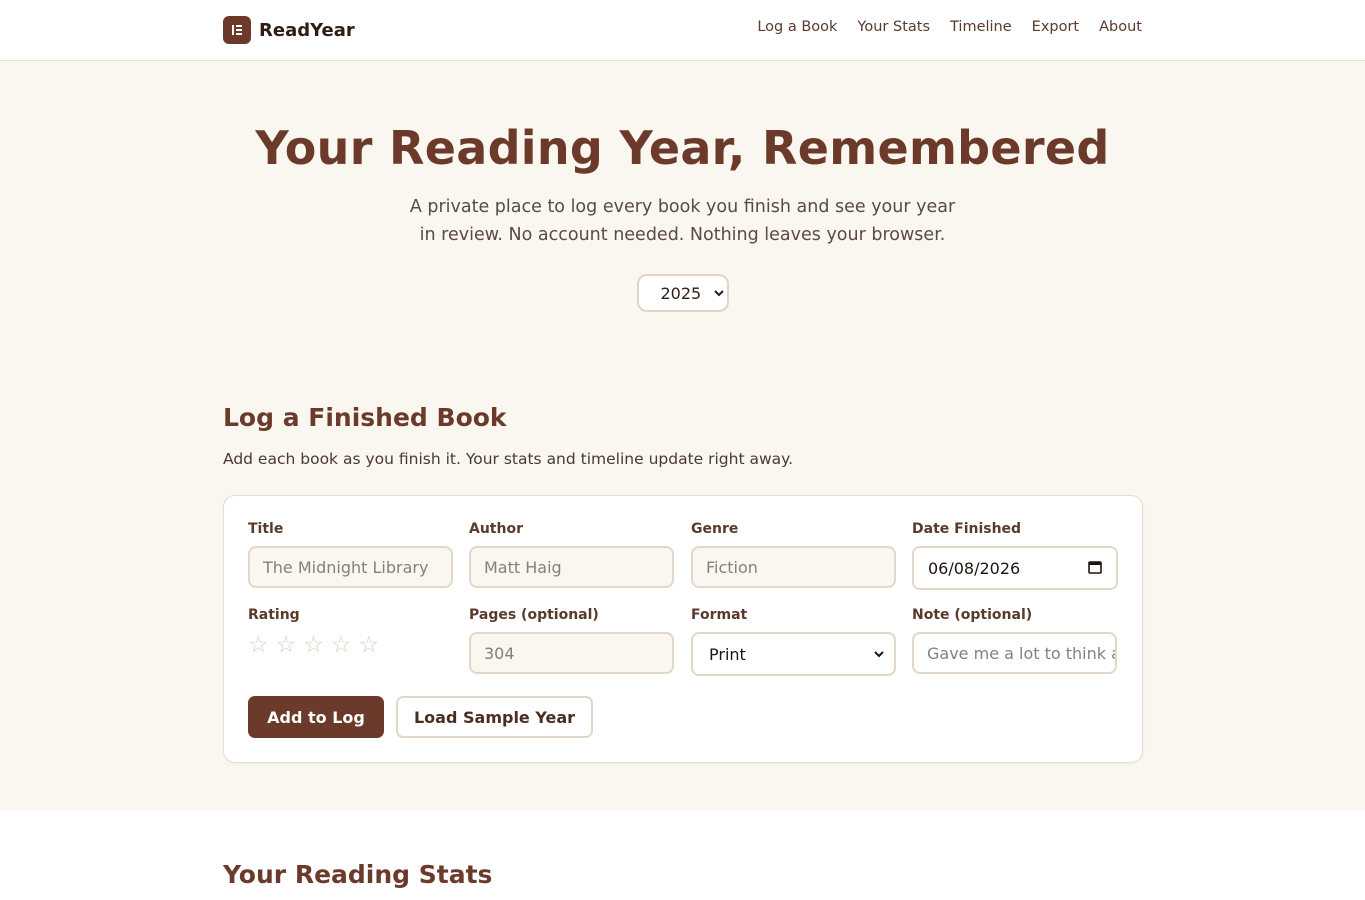  I want to click on note-input, so click(1014, 653).